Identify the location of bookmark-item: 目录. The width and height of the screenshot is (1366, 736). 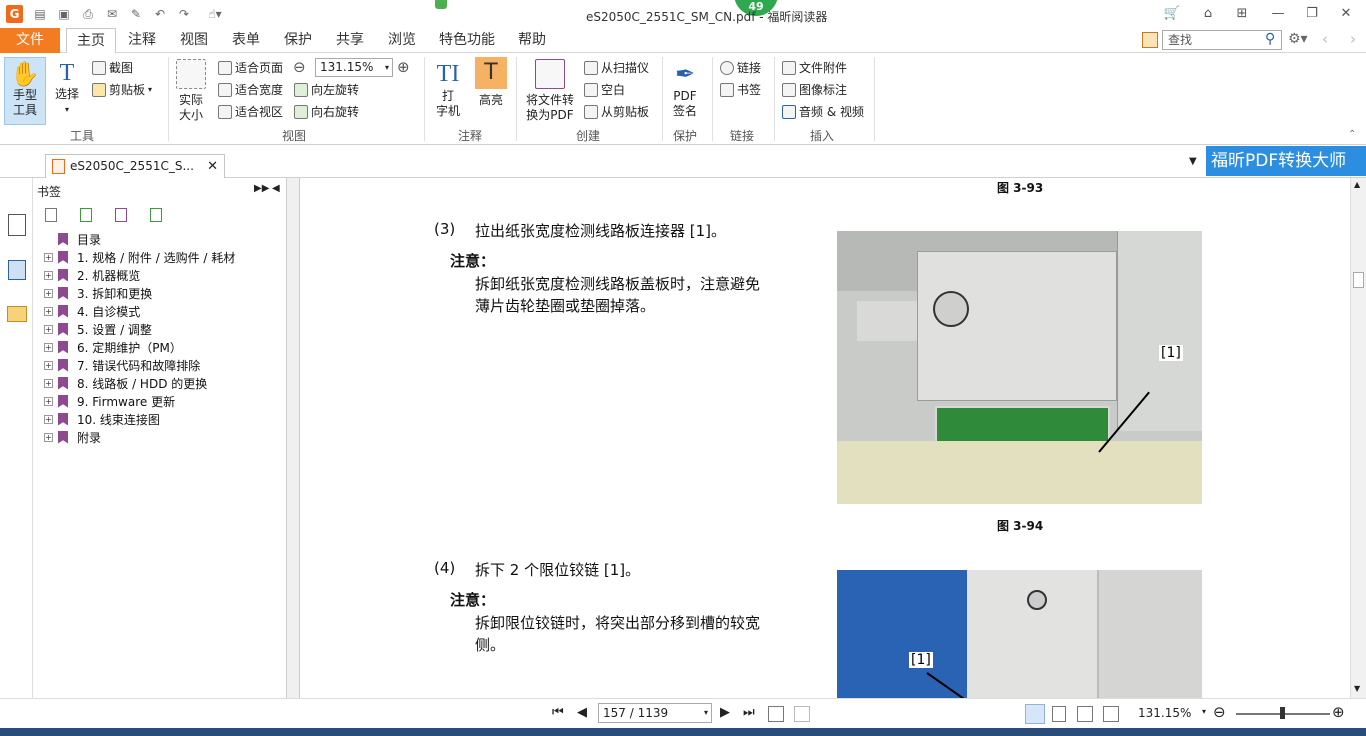
(72, 239).